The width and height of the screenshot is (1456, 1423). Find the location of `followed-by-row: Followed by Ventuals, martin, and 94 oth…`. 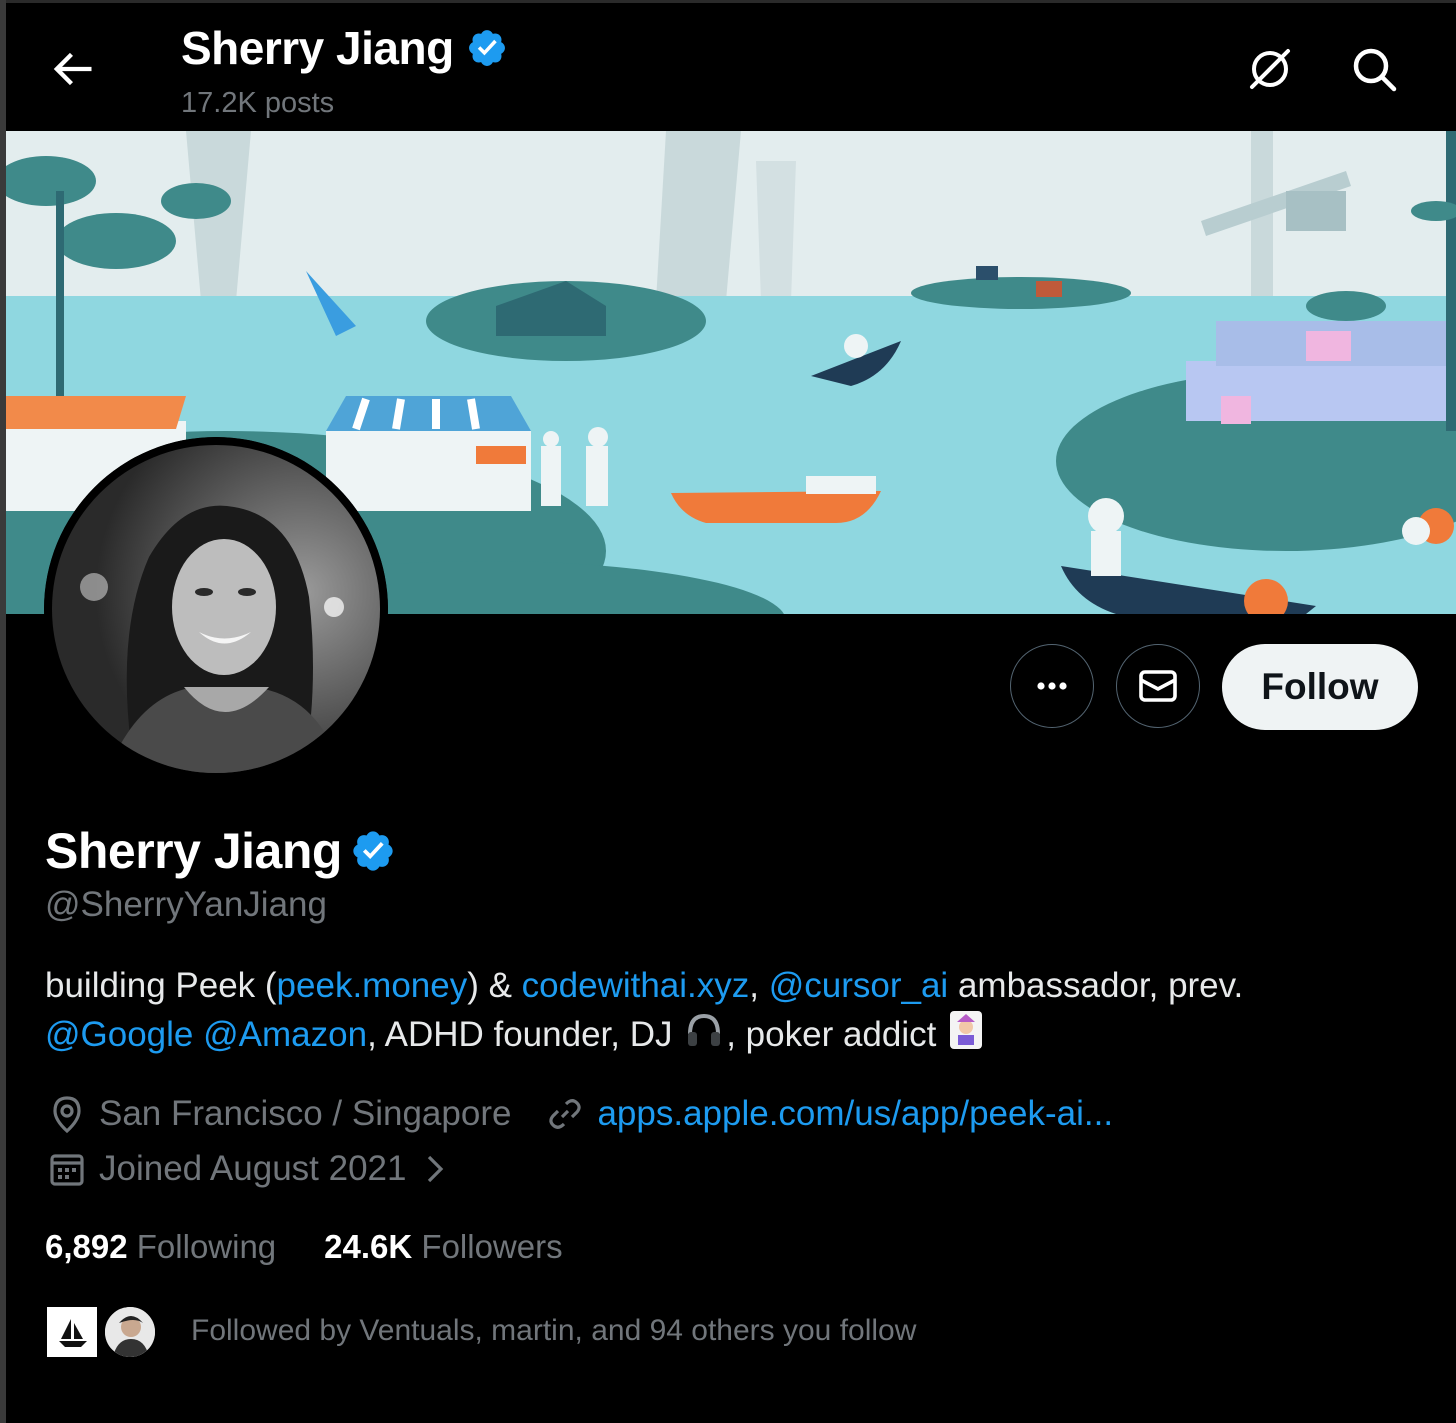

followed-by-row: Followed by Ventuals, martin, and 94 oth… is located at coordinates (480, 1331).